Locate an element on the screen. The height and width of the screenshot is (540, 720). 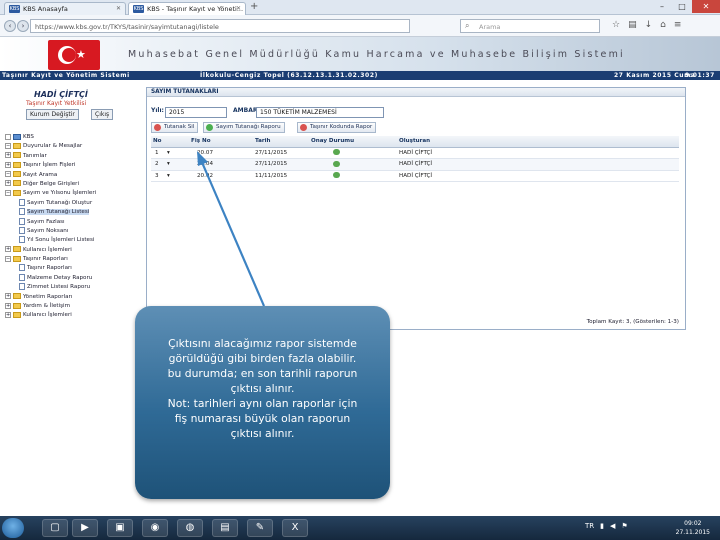
language-indicator: TR is located at coordinates (589, 526).